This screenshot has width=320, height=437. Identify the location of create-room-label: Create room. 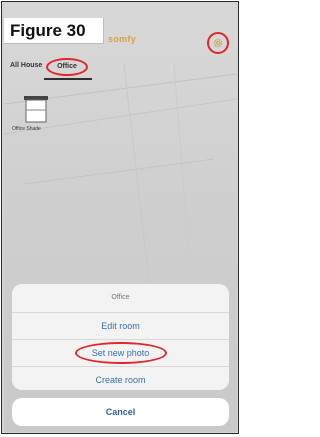
(120, 380).